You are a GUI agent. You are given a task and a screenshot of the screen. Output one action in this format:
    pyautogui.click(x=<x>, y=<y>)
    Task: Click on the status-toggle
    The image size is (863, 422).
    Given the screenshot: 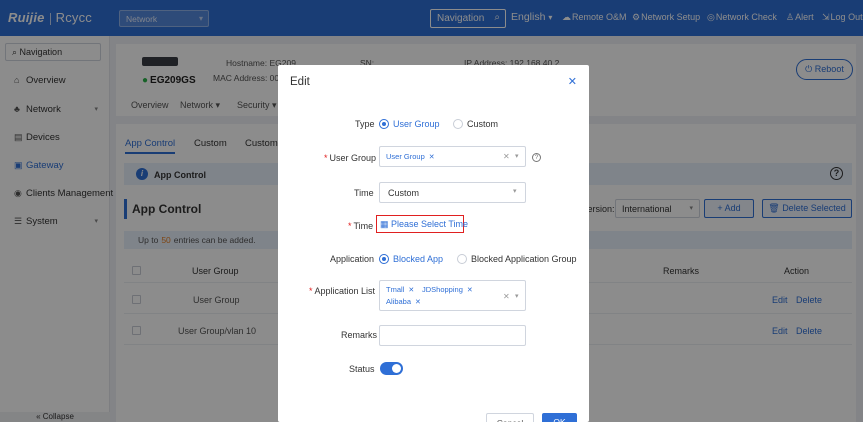 What is the action you would take?
    pyautogui.click(x=391, y=368)
    